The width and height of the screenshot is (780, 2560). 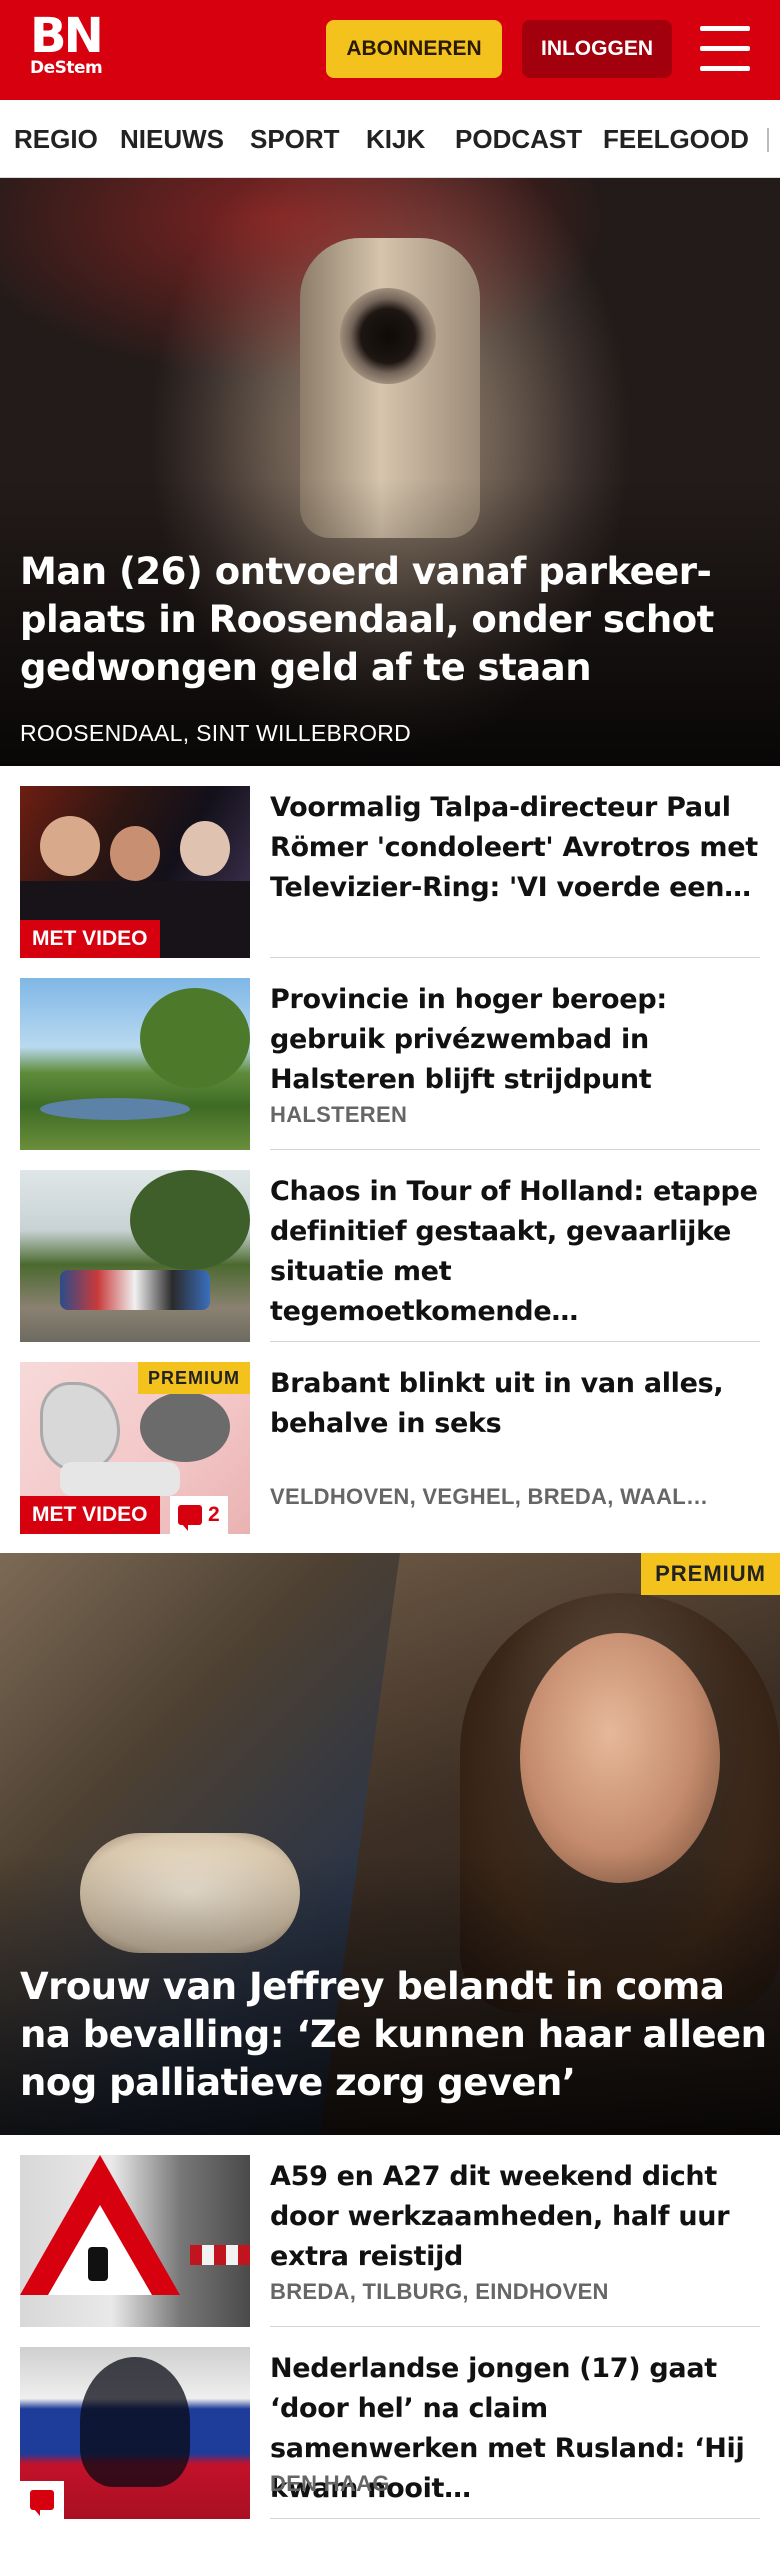 What do you see at coordinates (330, 2483) in the screenshot?
I see `article-location: DEN HAAG` at bounding box center [330, 2483].